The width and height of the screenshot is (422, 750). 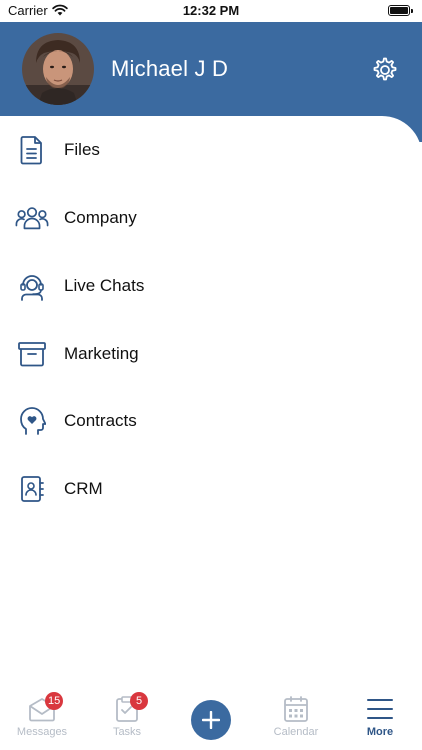 I want to click on menu-label-live-chats: Live Chats, so click(x=104, y=285).